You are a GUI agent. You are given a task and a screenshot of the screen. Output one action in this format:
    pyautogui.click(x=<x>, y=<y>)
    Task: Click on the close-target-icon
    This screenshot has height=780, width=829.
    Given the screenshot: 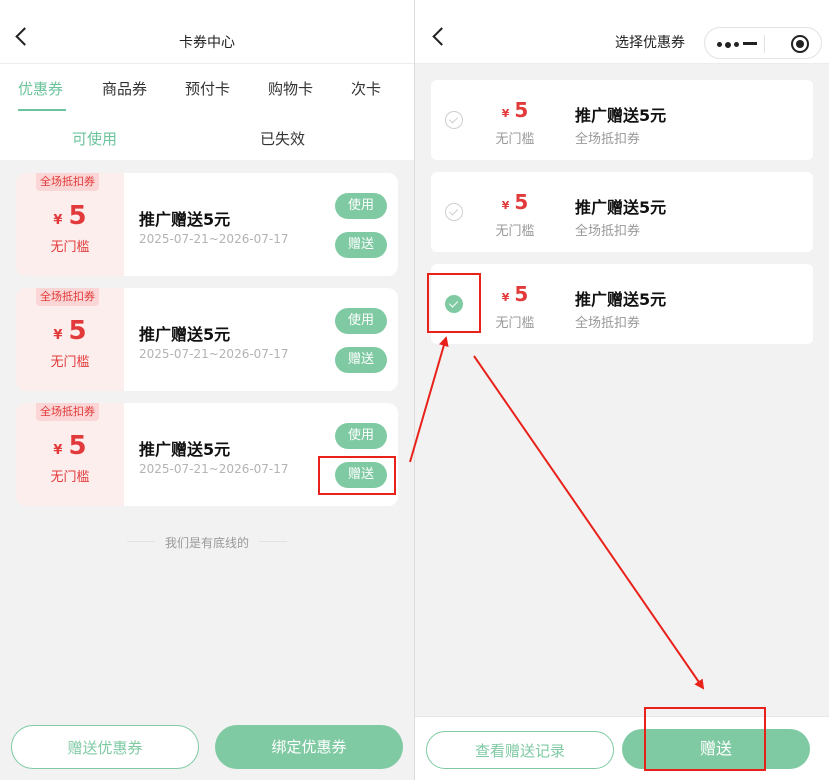 What is the action you would take?
    pyautogui.click(x=800, y=44)
    